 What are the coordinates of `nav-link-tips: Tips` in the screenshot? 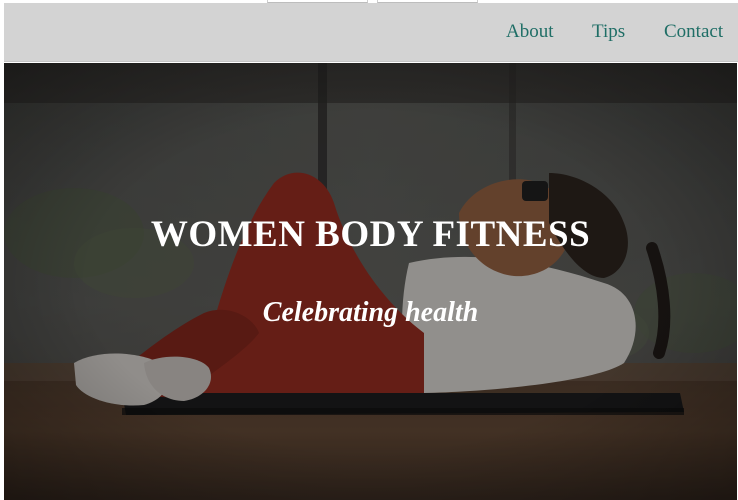 It's located at (608, 32).